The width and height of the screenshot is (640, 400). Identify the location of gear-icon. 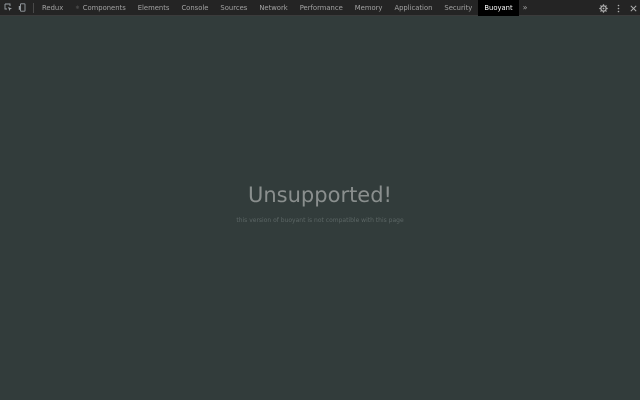
(603, 8).